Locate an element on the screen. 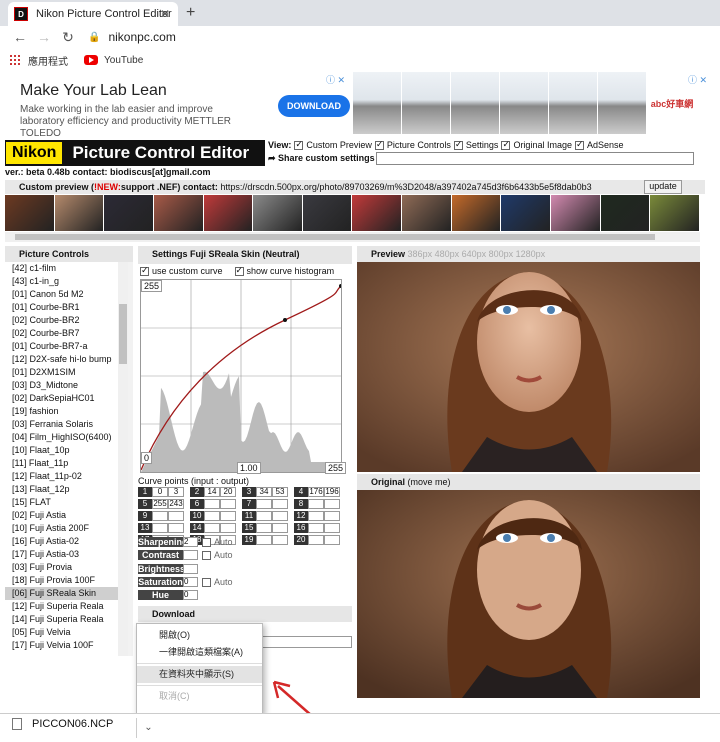  curve-point is located at coordinates (285, 320).